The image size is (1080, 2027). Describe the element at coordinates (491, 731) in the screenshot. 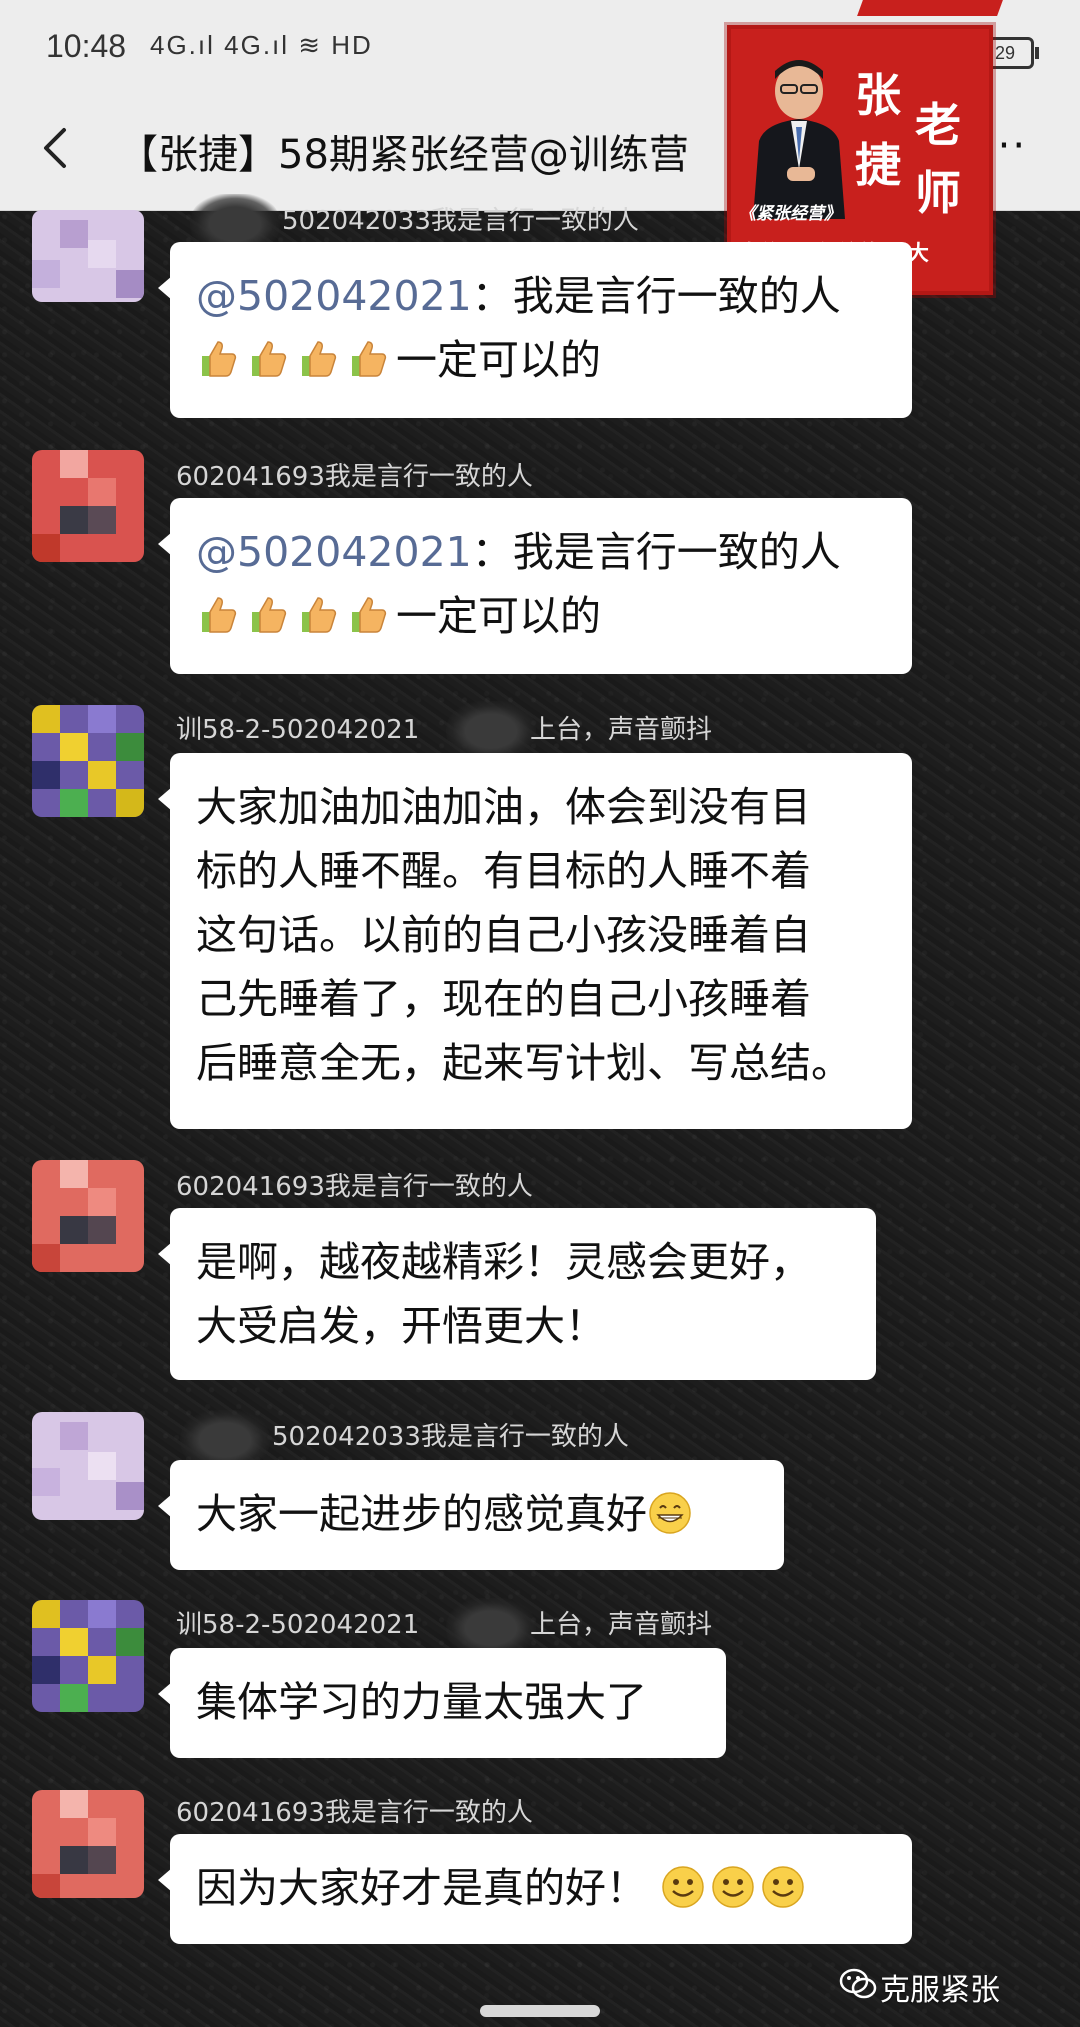

I see `blurred-name` at that location.